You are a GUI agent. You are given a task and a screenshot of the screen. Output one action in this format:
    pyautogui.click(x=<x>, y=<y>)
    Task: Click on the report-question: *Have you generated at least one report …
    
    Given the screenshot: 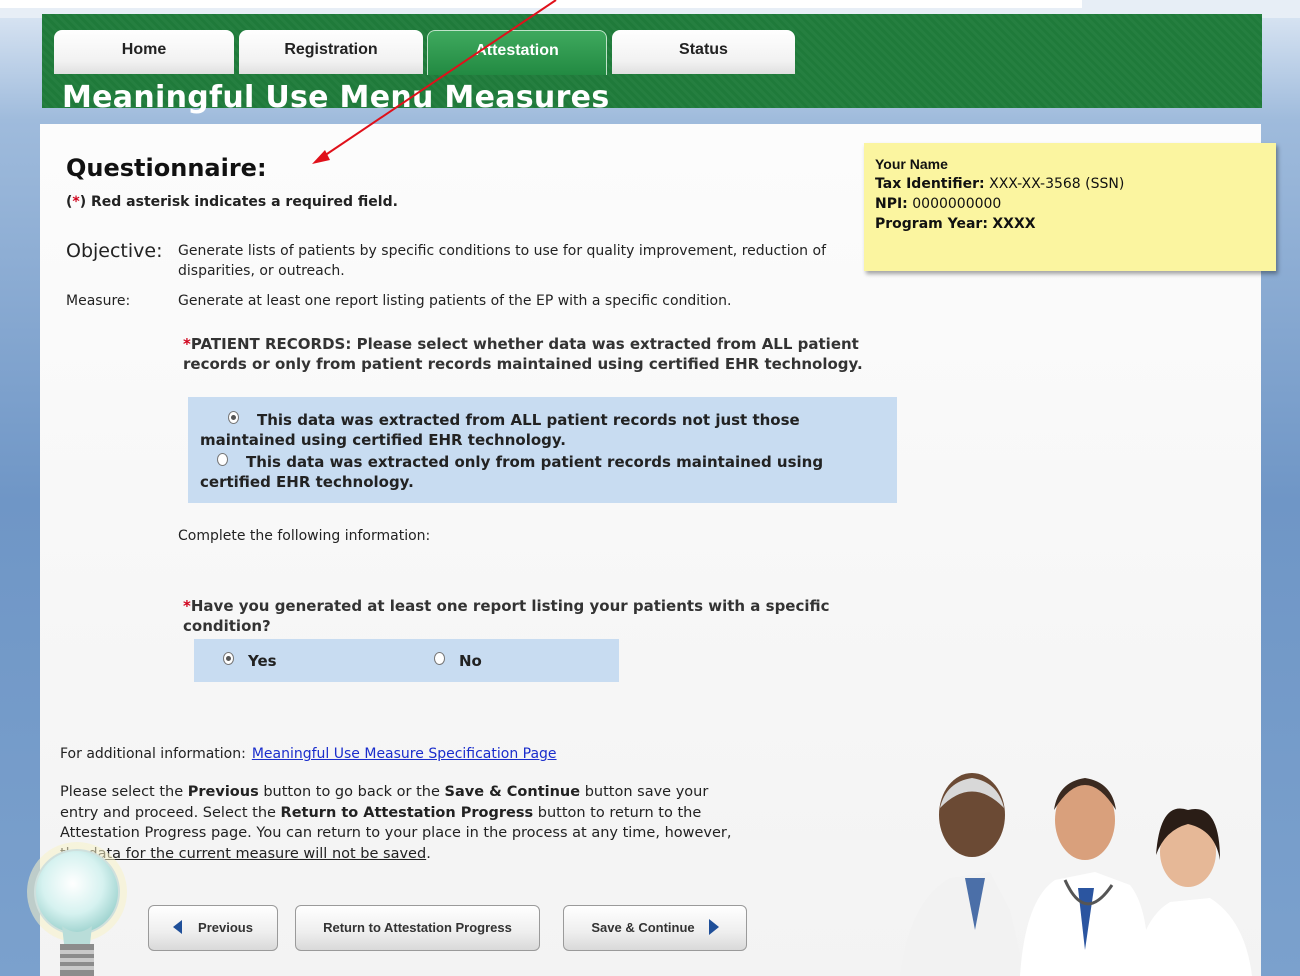 What is the action you would take?
    pyautogui.click(x=533, y=616)
    